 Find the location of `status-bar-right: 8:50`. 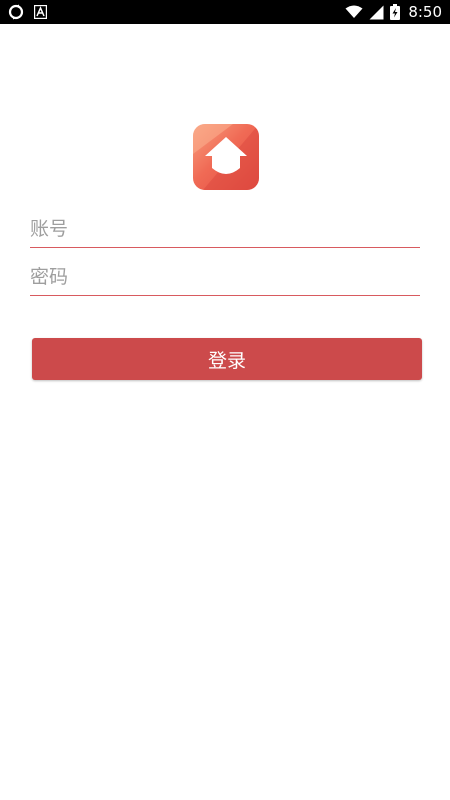

status-bar-right: 8:50 is located at coordinates (393, 12).